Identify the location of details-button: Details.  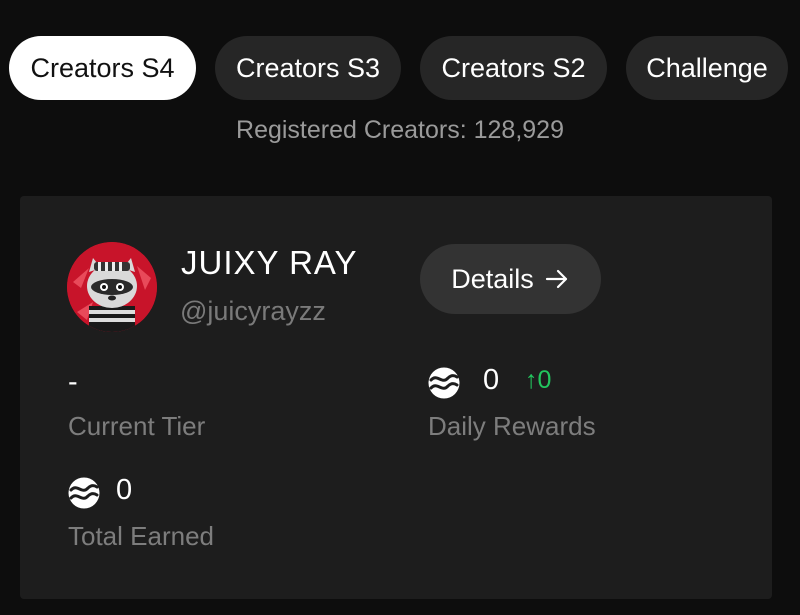
(510, 279).